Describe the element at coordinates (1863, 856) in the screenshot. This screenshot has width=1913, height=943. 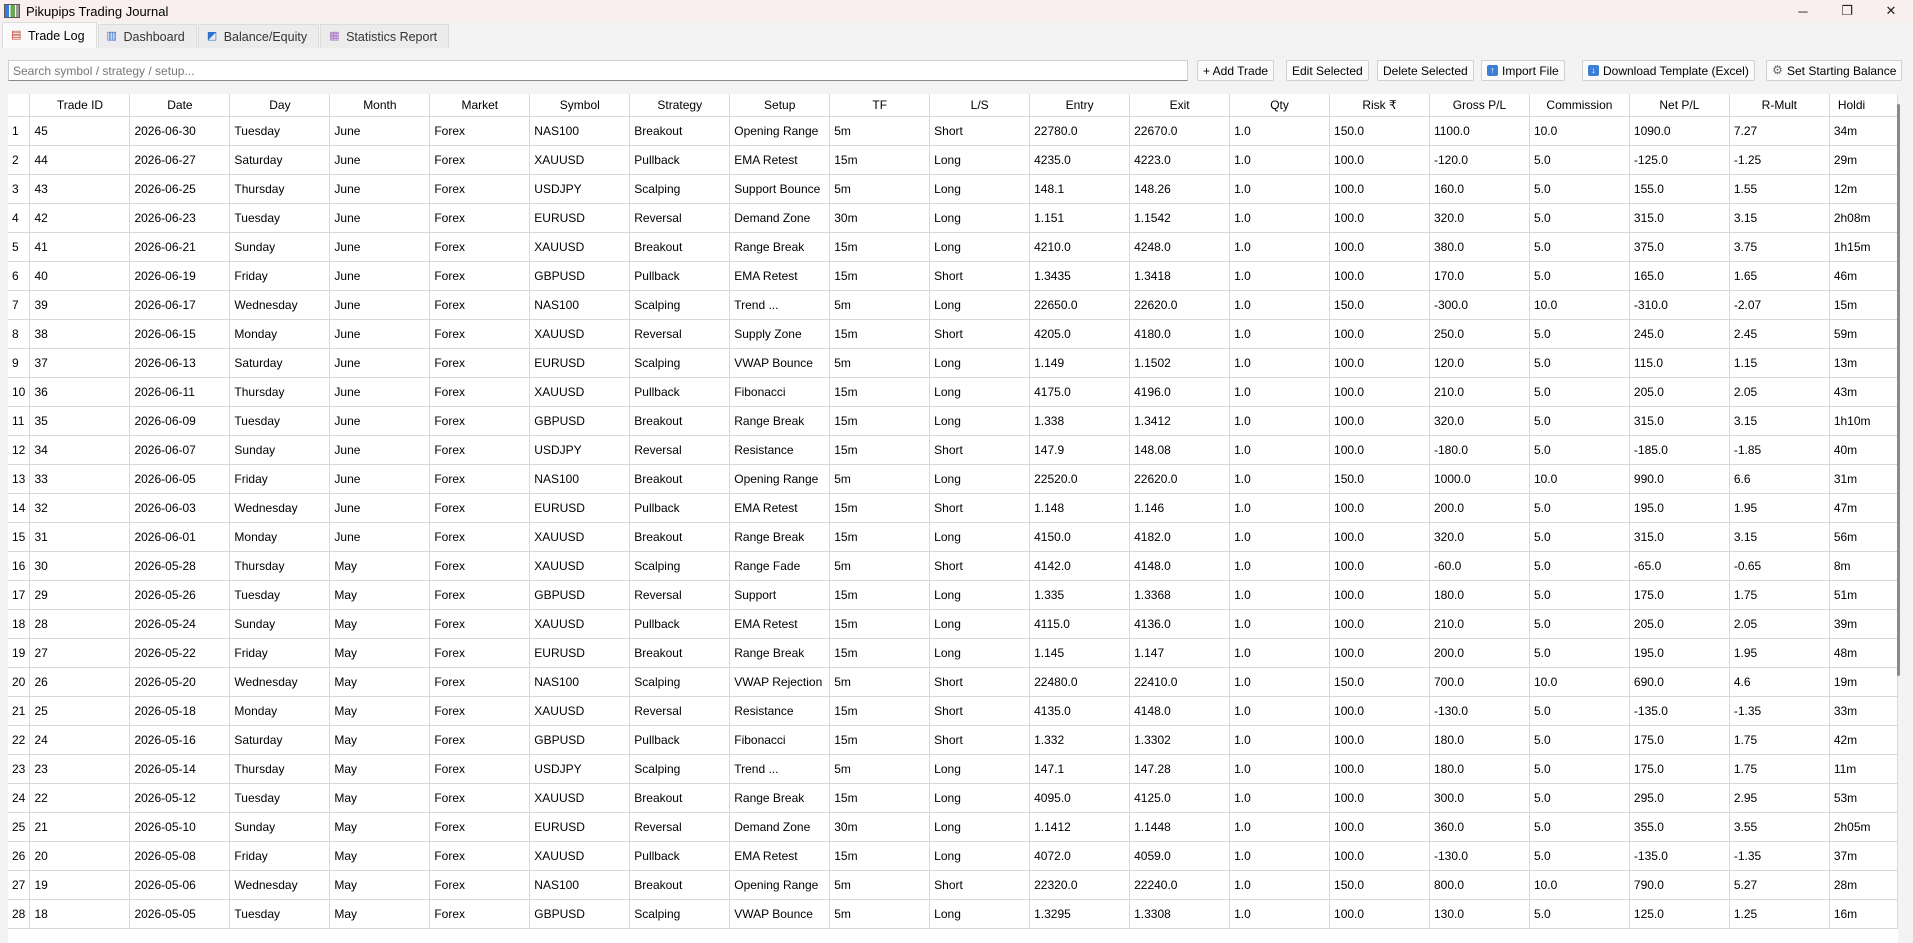
I see `table-cell: 37m` at that location.